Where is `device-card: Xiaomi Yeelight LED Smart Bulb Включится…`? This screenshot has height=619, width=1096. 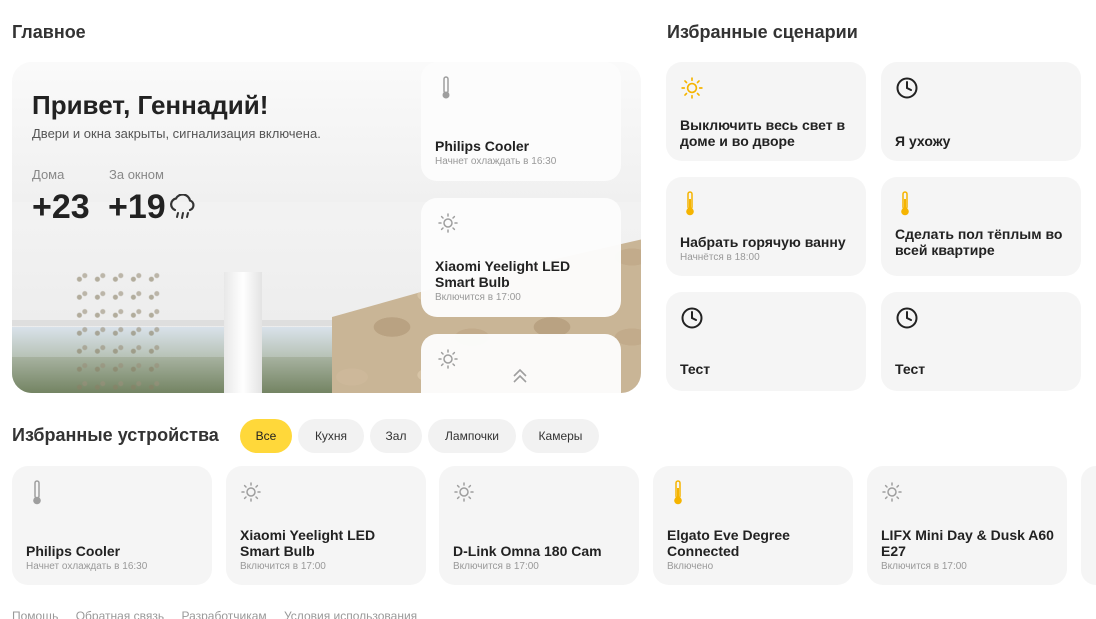 device-card: Xiaomi Yeelight LED Smart Bulb Включится… is located at coordinates (326, 525).